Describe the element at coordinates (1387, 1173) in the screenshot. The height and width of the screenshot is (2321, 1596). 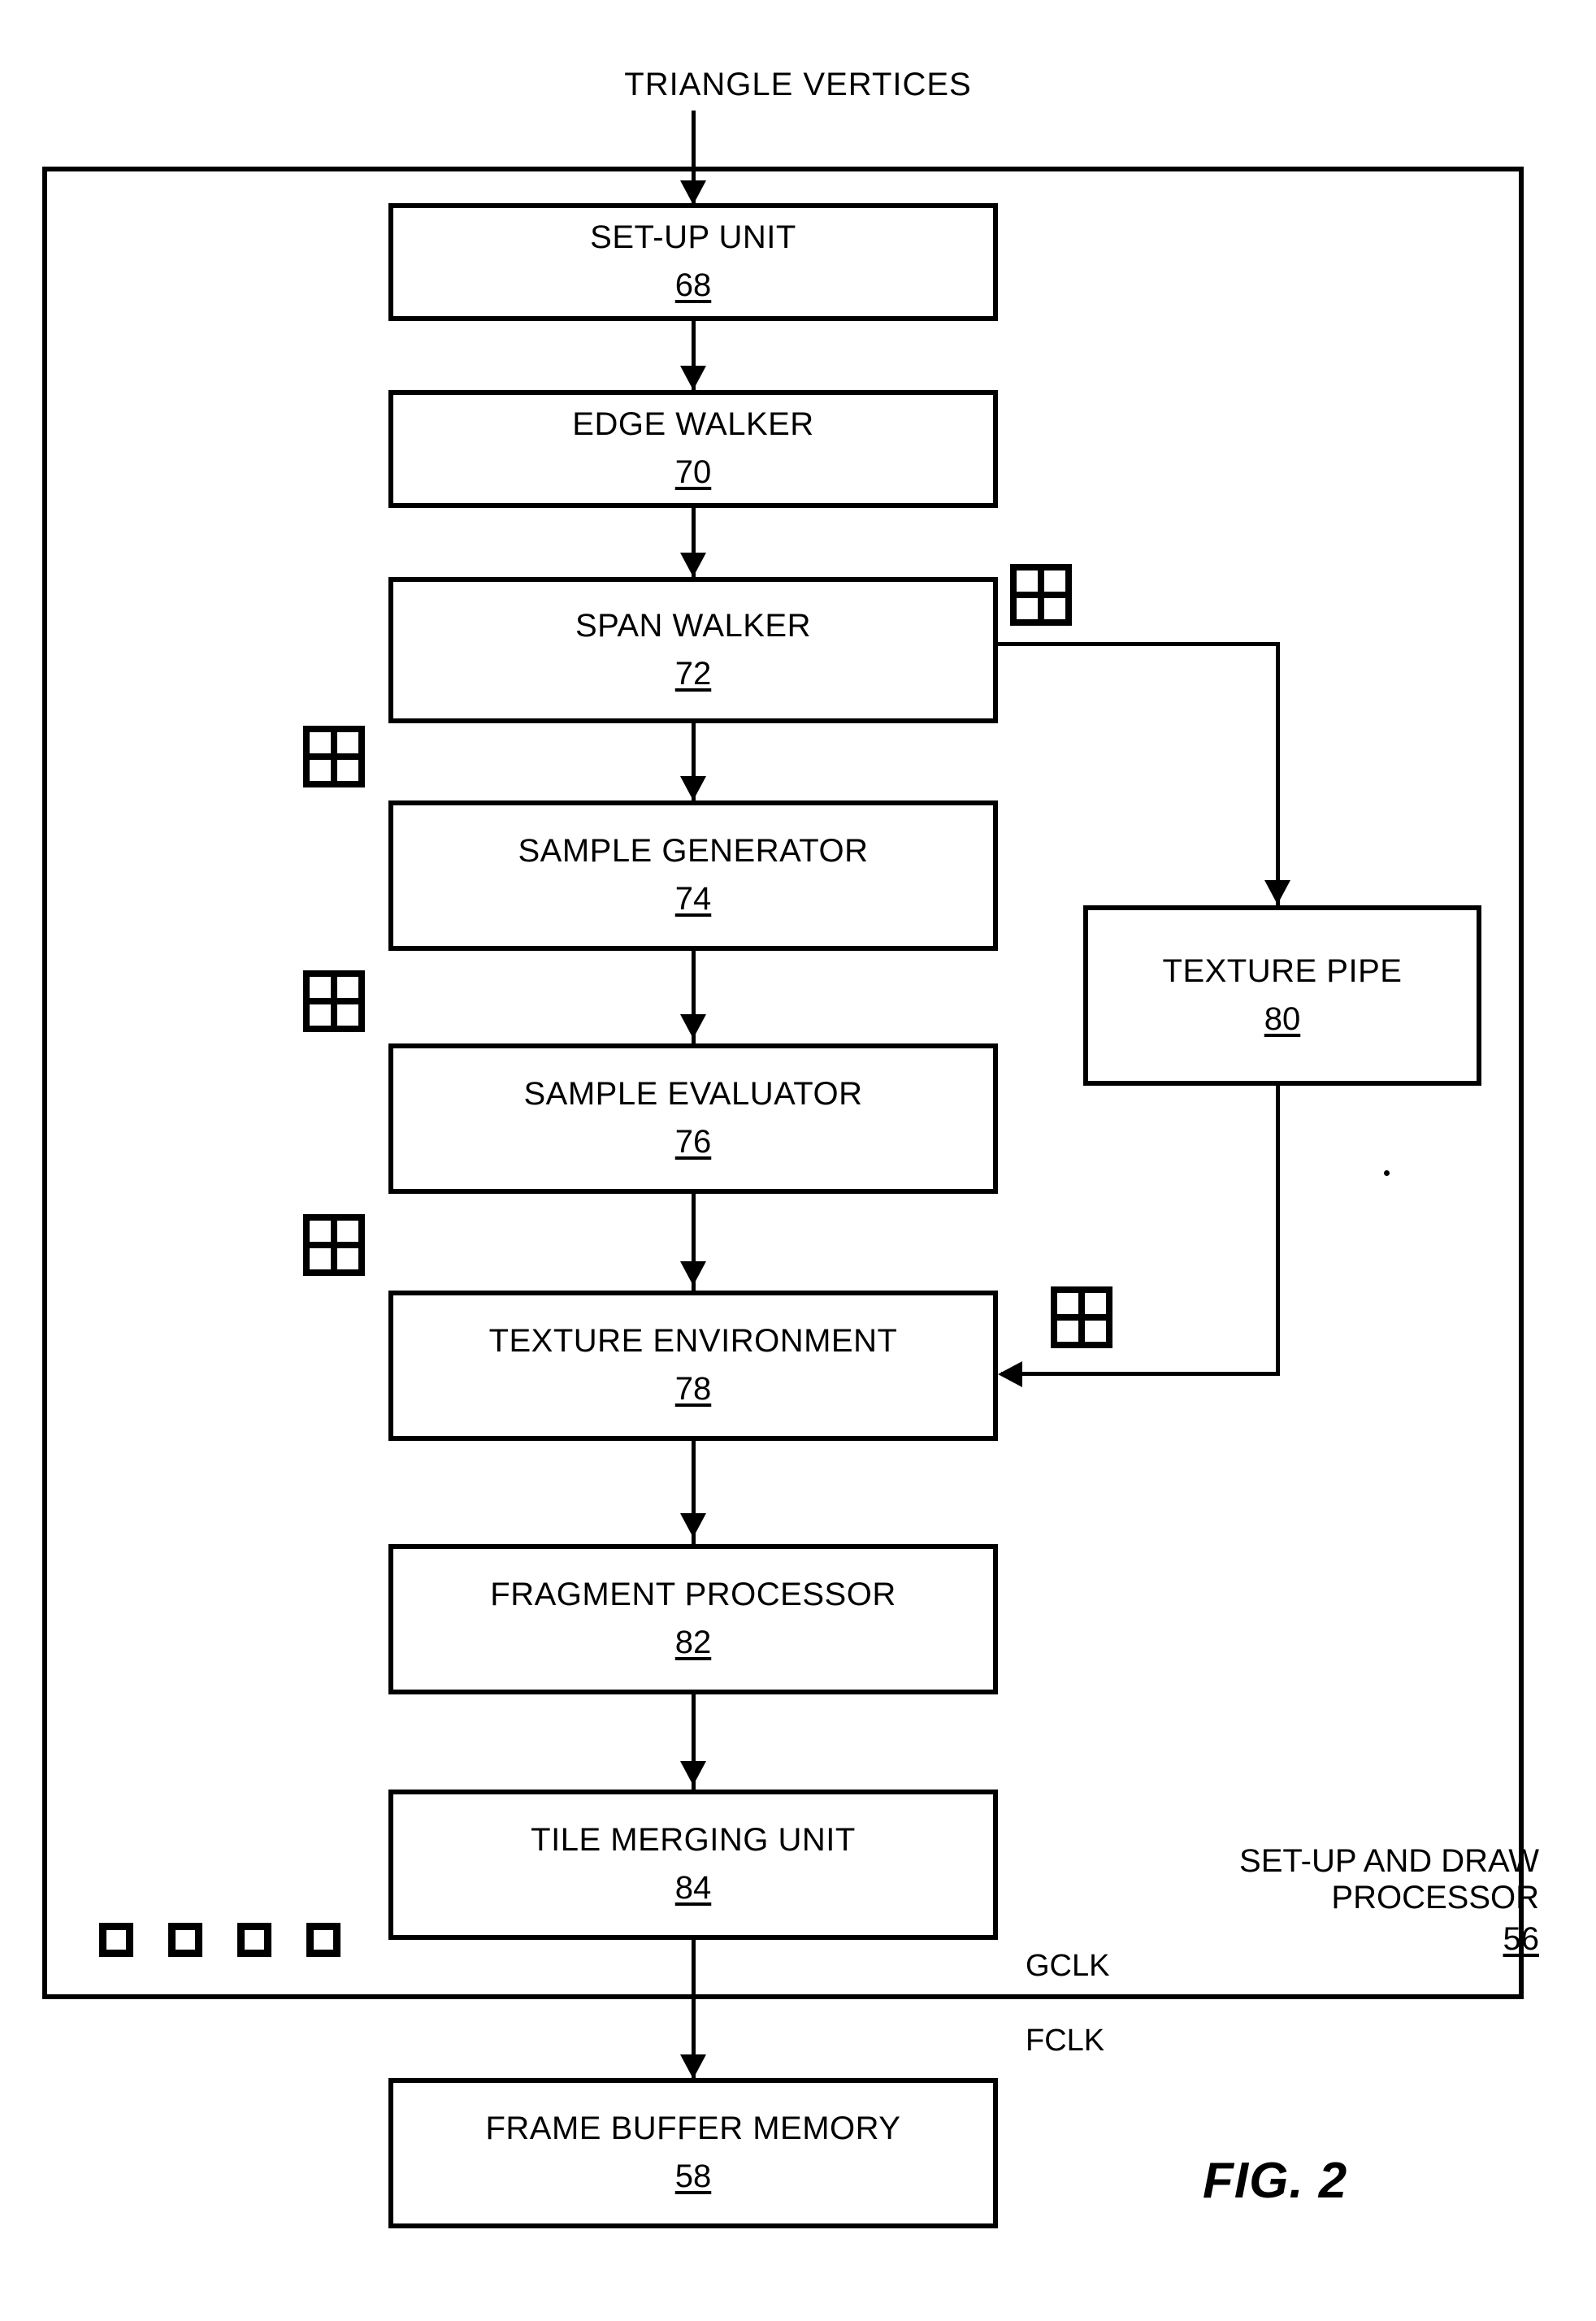
I see `scan-artifact-dot` at that location.